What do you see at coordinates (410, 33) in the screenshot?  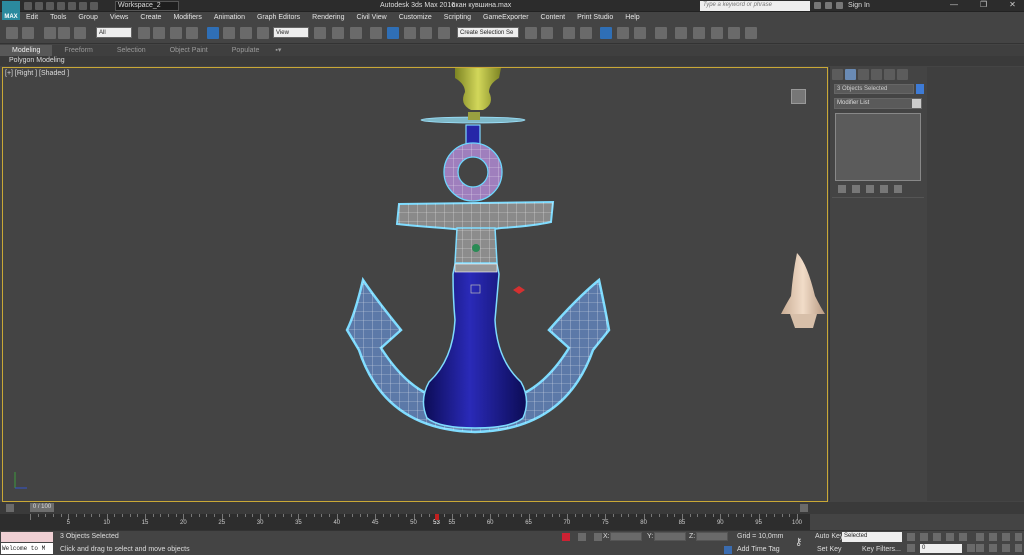 I see `percent-snap-icon` at bounding box center [410, 33].